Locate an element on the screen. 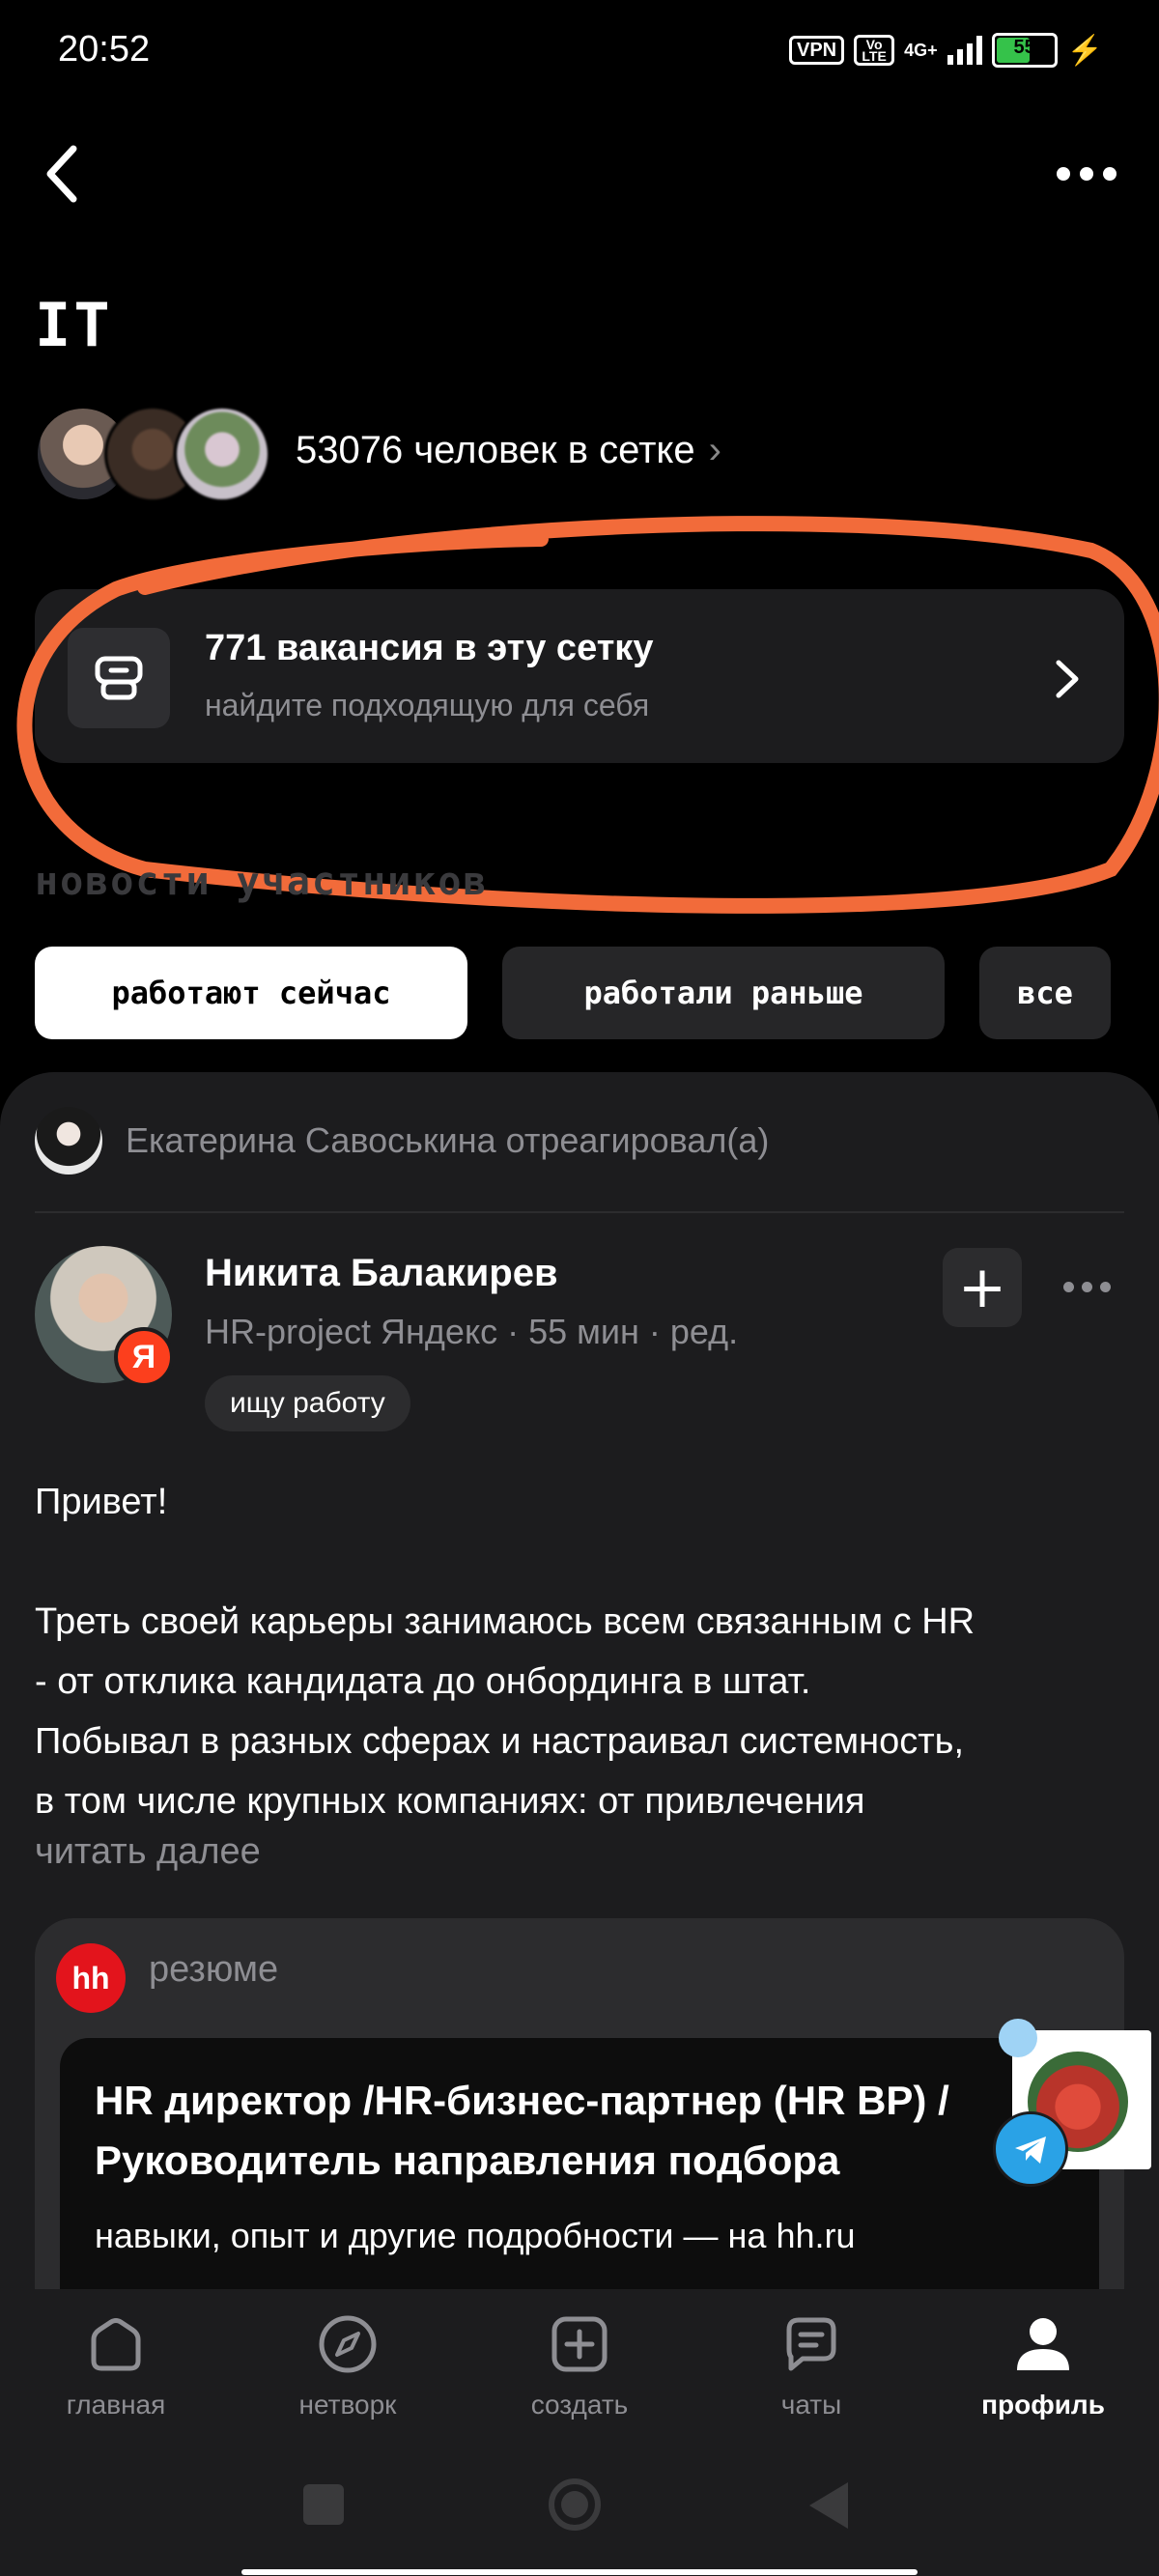  chat-icon is located at coordinates (811, 2344).